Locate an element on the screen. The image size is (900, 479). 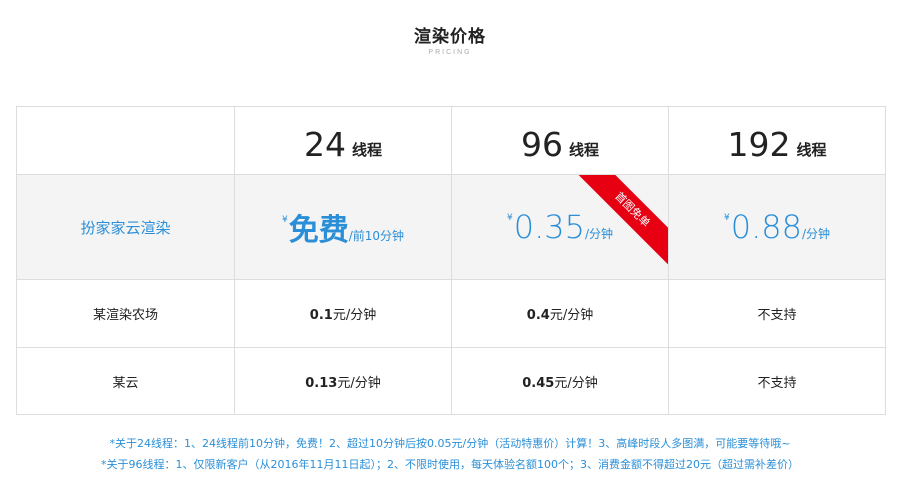
section-subtitle: PRICING is located at coordinates (450, 52).